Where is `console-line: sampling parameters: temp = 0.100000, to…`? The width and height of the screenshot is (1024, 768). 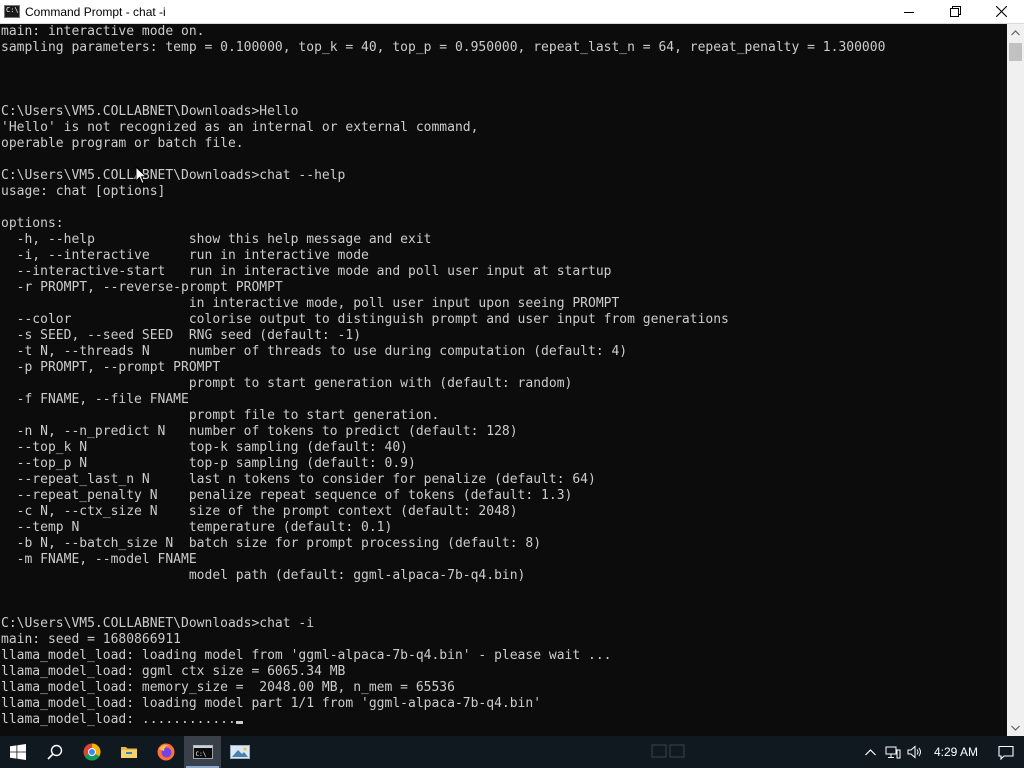 console-line: sampling parameters: temp = 0.100000, to… is located at coordinates (443, 47).